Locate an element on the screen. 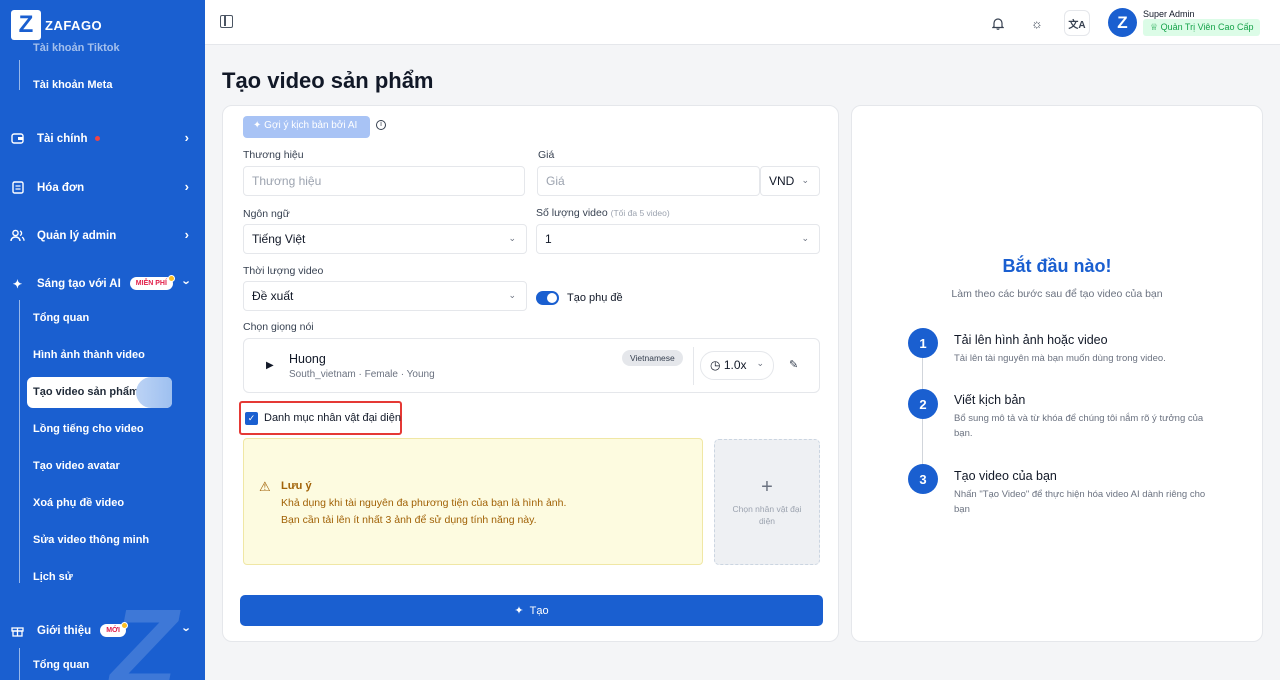  create-button: ✦ Tạo is located at coordinates (531, 610).